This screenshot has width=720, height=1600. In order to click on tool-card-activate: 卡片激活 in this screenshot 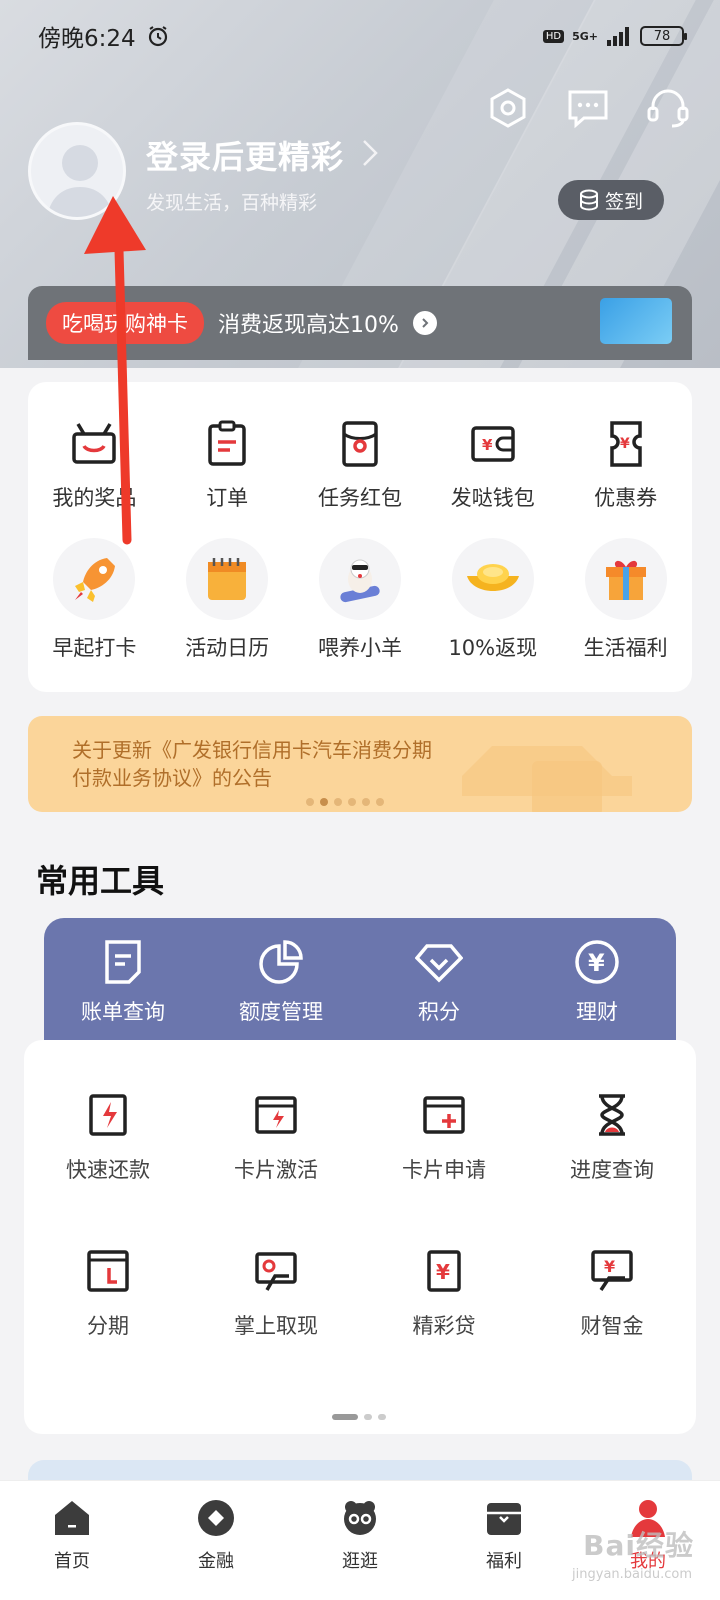, I will do `click(276, 1138)`.